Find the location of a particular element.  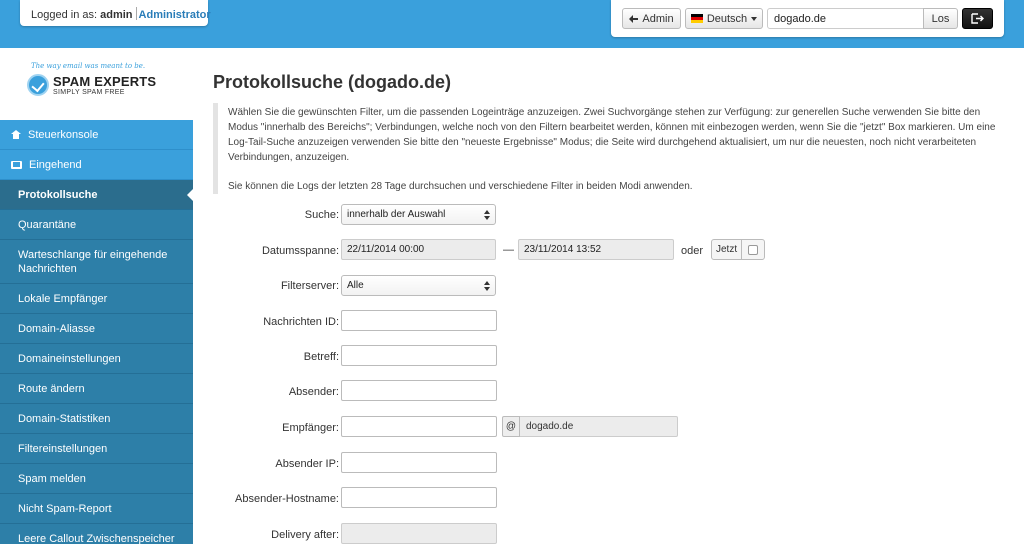

sidebar-item-label: Protokollsuche is located at coordinates (58, 194).